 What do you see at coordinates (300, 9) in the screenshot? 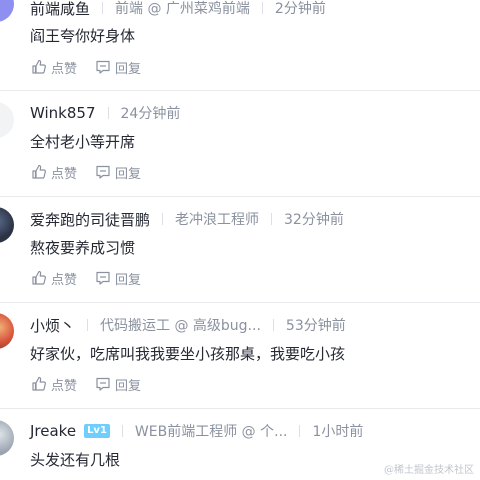
I see `comment-time: 2分钟前` at bounding box center [300, 9].